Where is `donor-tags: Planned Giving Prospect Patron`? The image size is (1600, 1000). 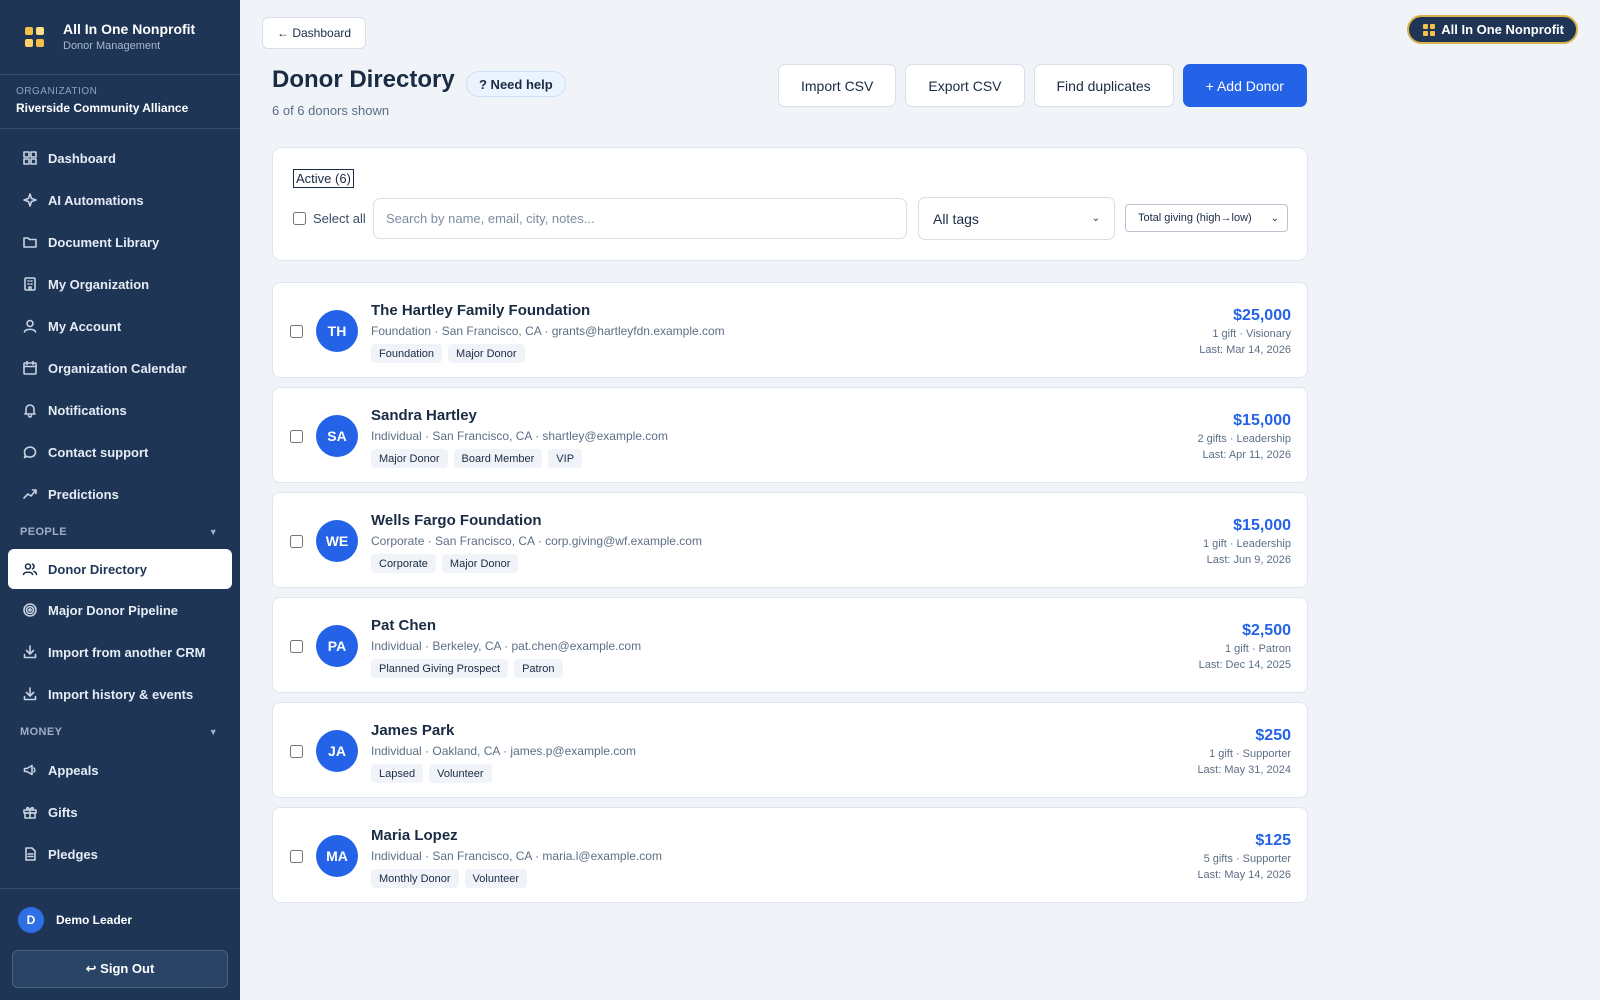 donor-tags: Planned Giving Prospect Patron is located at coordinates (467, 668).